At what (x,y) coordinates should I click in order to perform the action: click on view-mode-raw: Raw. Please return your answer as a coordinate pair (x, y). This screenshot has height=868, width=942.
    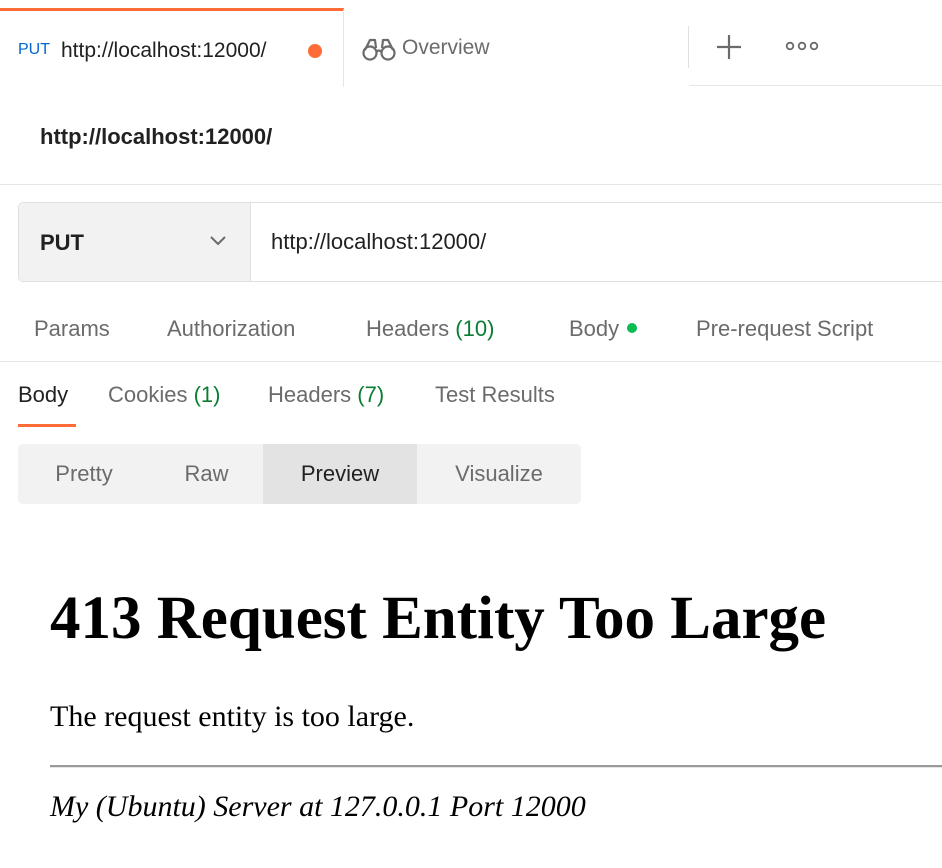
    Looking at the image, I should click on (206, 474).